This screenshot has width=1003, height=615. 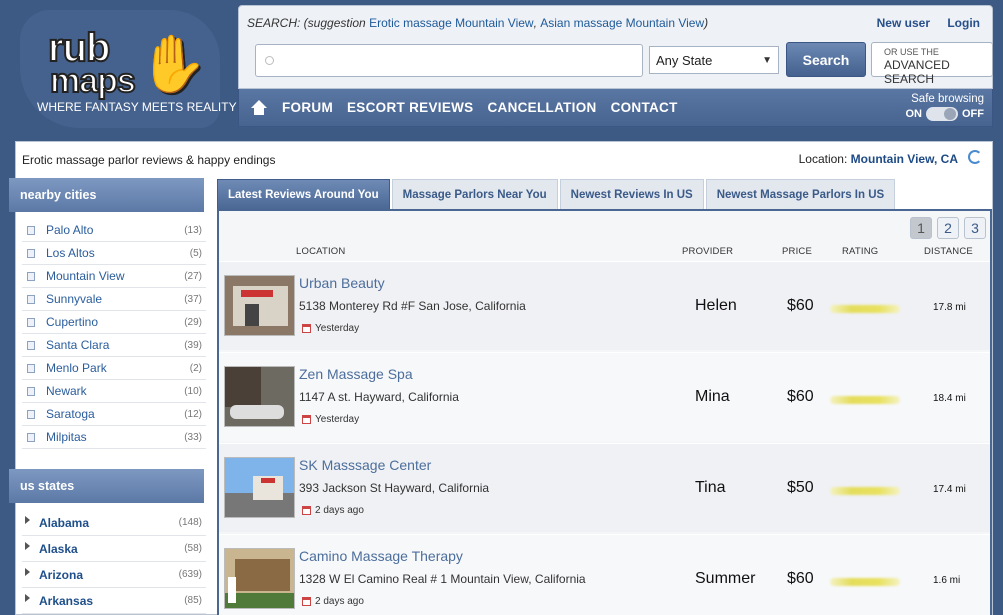 I want to click on parlor-name: Camino Massage Therapy, so click(x=381, y=556).